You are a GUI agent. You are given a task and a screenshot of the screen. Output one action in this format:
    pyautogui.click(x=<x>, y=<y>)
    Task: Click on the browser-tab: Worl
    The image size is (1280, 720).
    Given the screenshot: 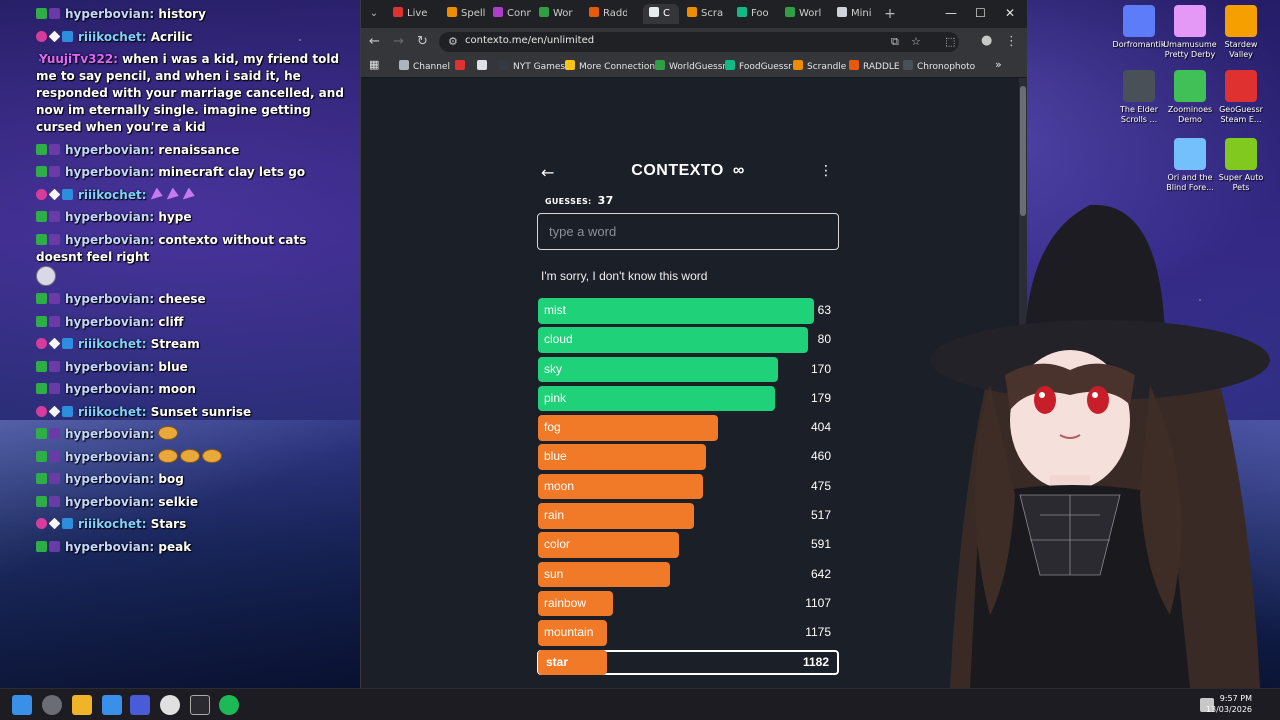 What is the action you would take?
    pyautogui.click(x=801, y=14)
    